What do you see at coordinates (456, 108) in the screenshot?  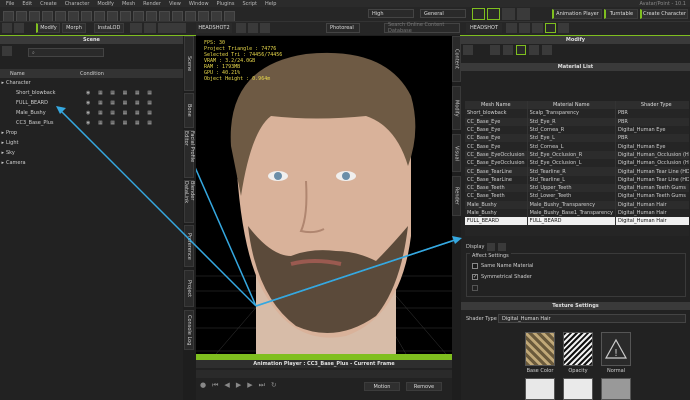 I see `right-tab-modify: Modify` at bounding box center [456, 108].